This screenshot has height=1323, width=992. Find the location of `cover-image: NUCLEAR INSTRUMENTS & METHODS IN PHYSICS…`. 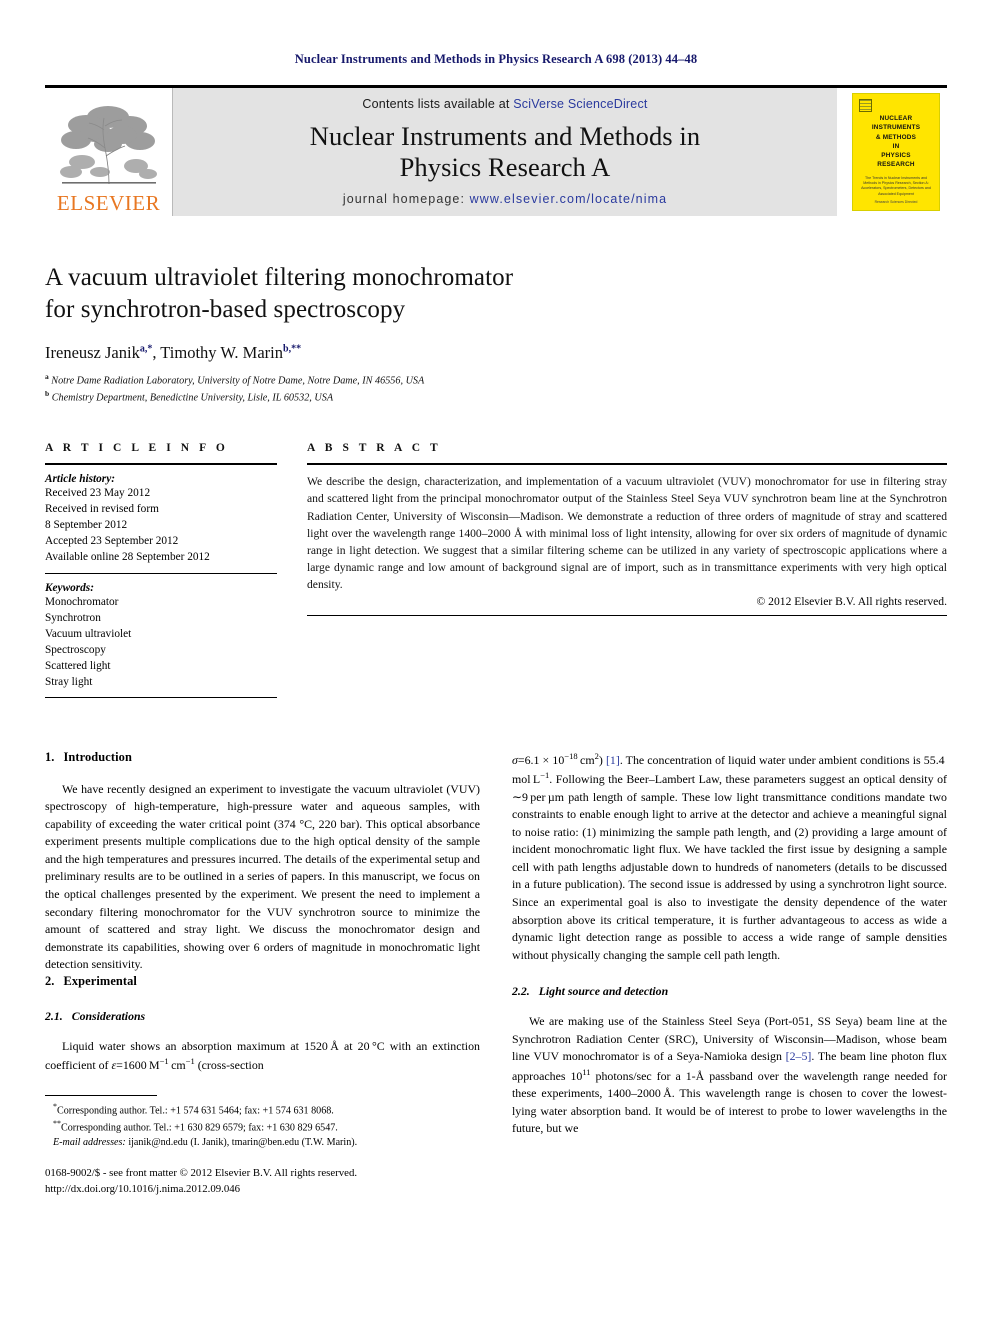

cover-image: NUCLEAR INSTRUMENTS & METHODS IN PHYSICS… is located at coordinates (896, 152).